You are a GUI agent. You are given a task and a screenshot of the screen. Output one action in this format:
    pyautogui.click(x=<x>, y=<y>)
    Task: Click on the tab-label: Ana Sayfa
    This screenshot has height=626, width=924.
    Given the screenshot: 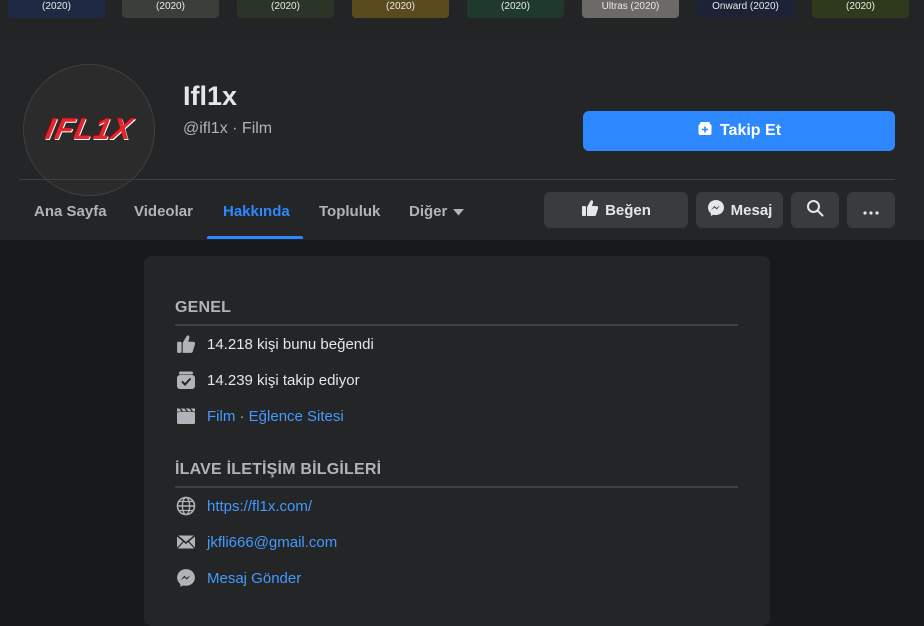 What is the action you would take?
    pyautogui.click(x=70, y=211)
    